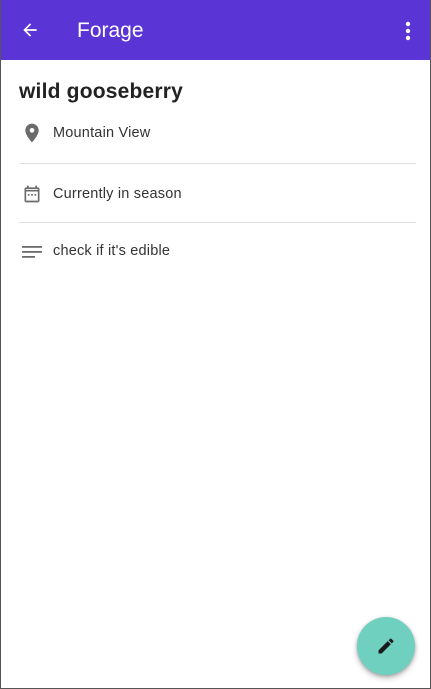  Describe the element at coordinates (112, 251) in the screenshot. I see `notes-text: check if it's edible` at that location.